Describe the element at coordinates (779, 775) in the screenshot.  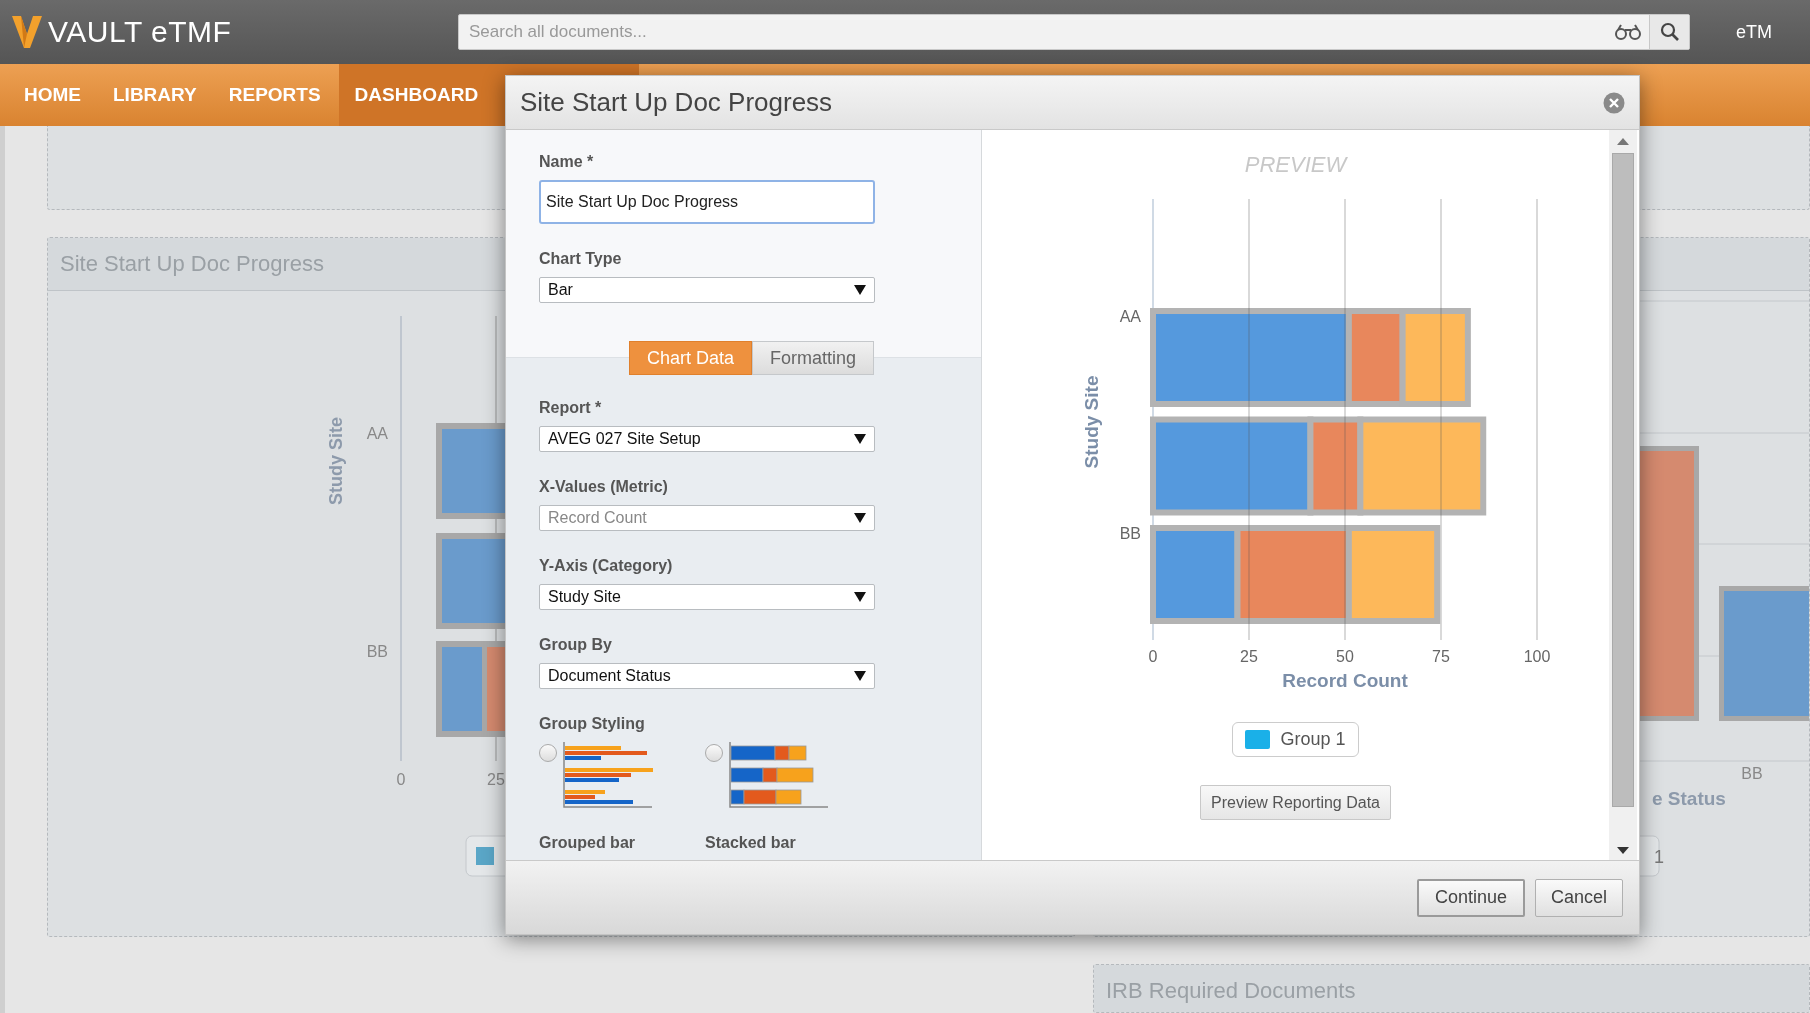
I see `stacked-bar-chart-icon` at that location.